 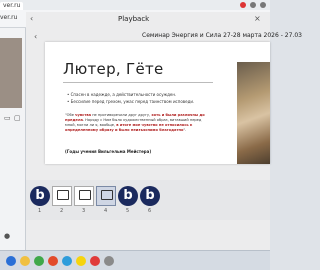 I want to click on thumbnail-number: 6, so click(x=150, y=211).